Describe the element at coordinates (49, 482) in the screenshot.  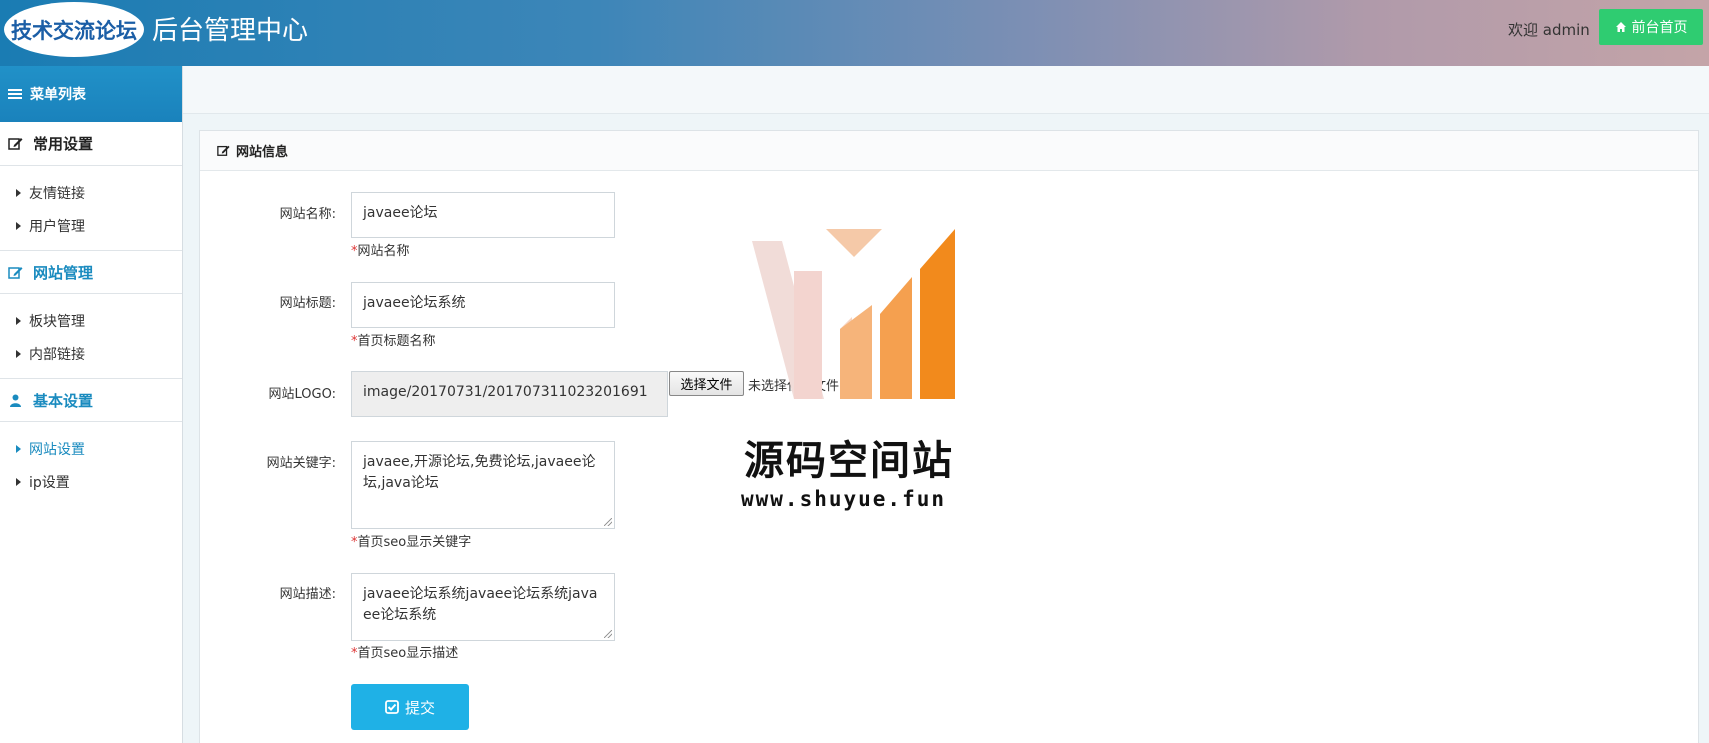
I see `sidebar-item-label: ip设置` at that location.